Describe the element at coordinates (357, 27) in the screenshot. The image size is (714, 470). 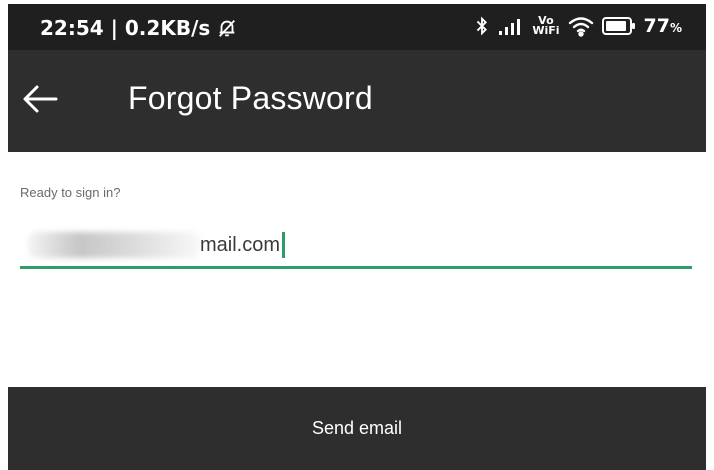
I see `status-bar: 22:54 | 0.2KB/s Vo WiFi 77%` at that location.